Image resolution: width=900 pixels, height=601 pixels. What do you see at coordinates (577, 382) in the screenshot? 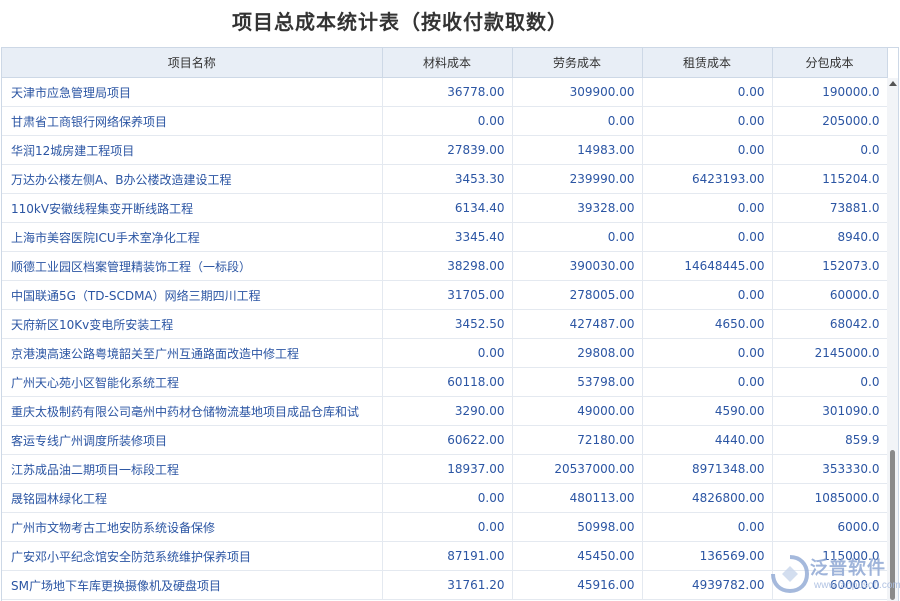
I see `cell-labor-cost: 53798.00` at bounding box center [577, 382].